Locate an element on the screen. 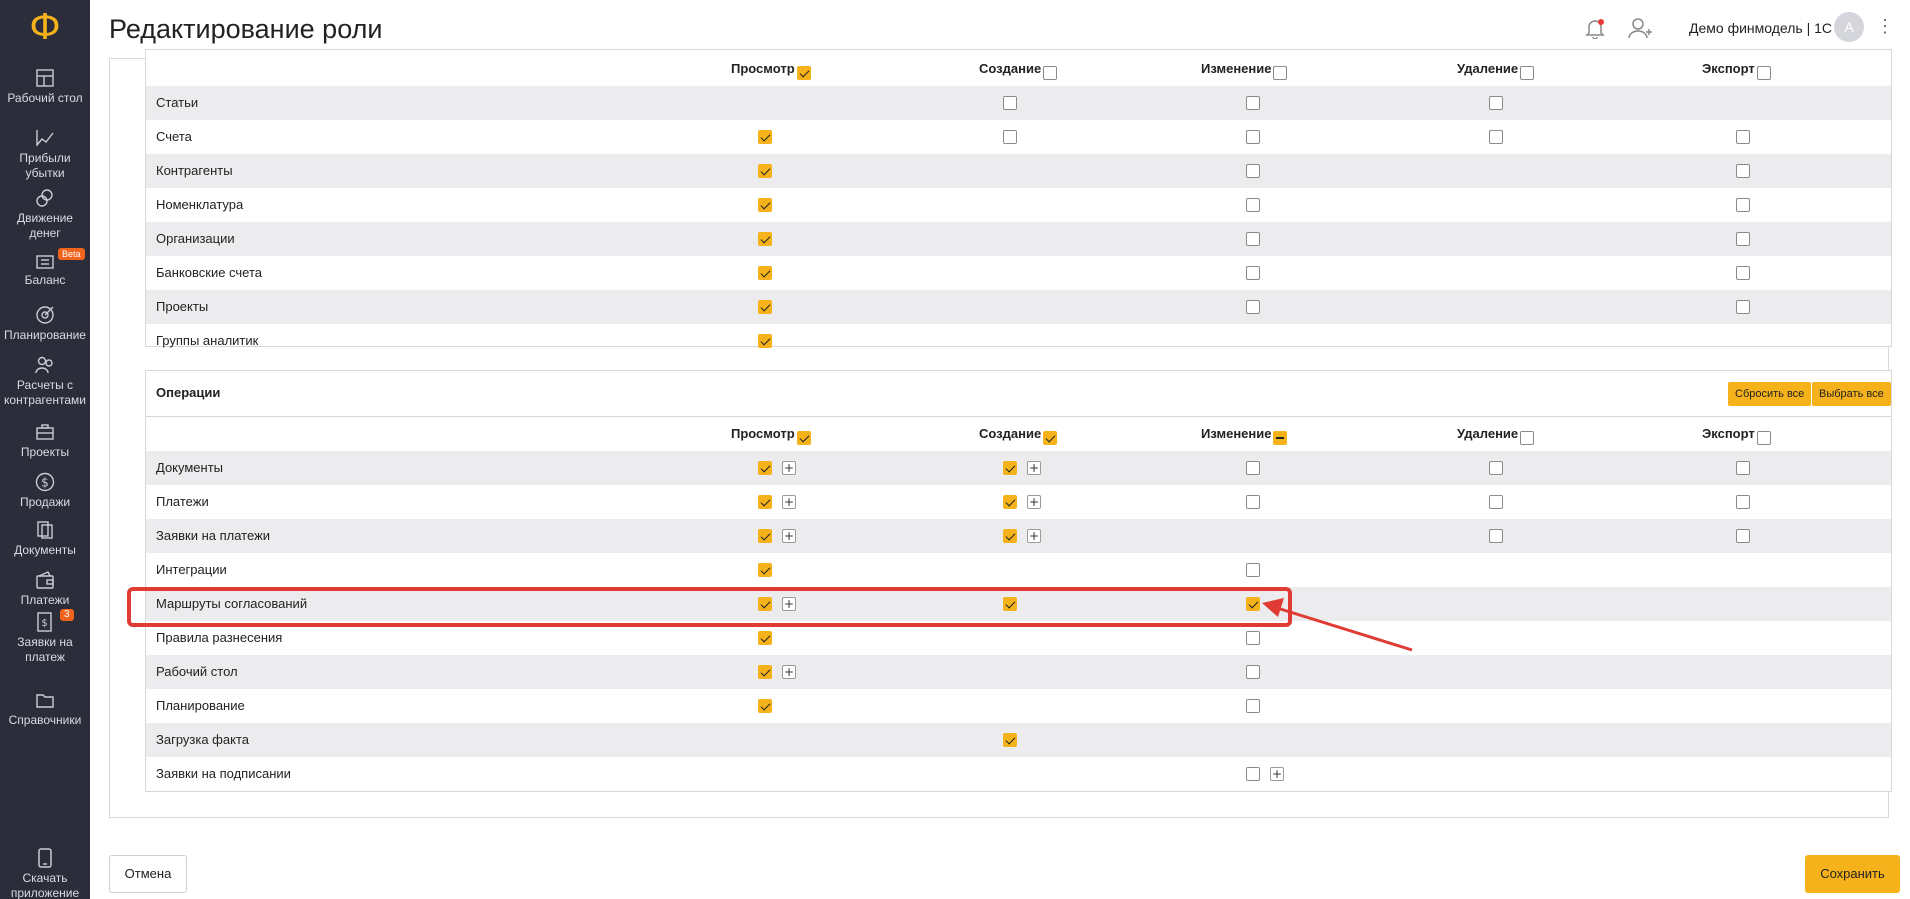 Image resolution: width=1910 pixels, height=899 pixels. column-header: Изменение is located at coordinates (1244, 69).